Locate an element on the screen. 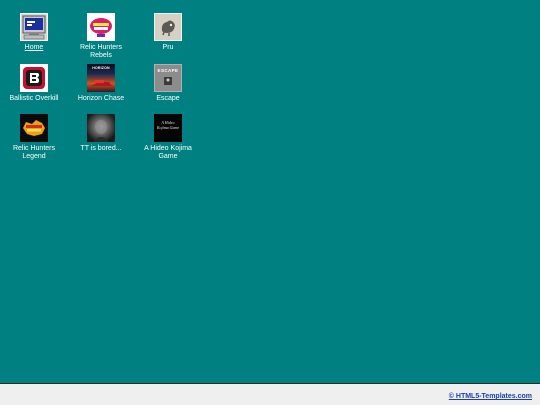 Image resolution: width=540 pixels, height=405 pixels. desktop-icon-hideo-kojima: A Hideo Kojima Game A Hideo Kojima Game is located at coordinates (168, 137).